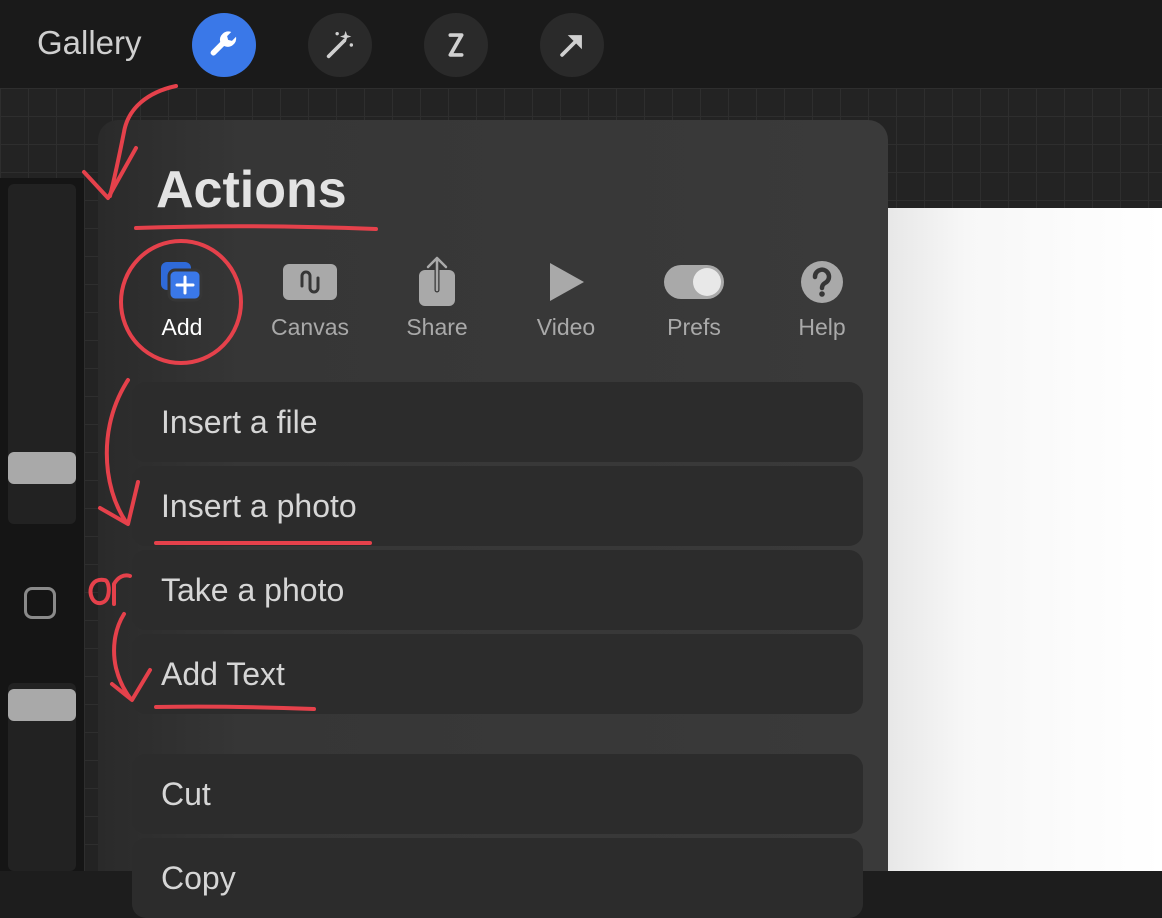  What do you see at coordinates (182, 282) in the screenshot?
I see `add-layers-icon` at bounding box center [182, 282].